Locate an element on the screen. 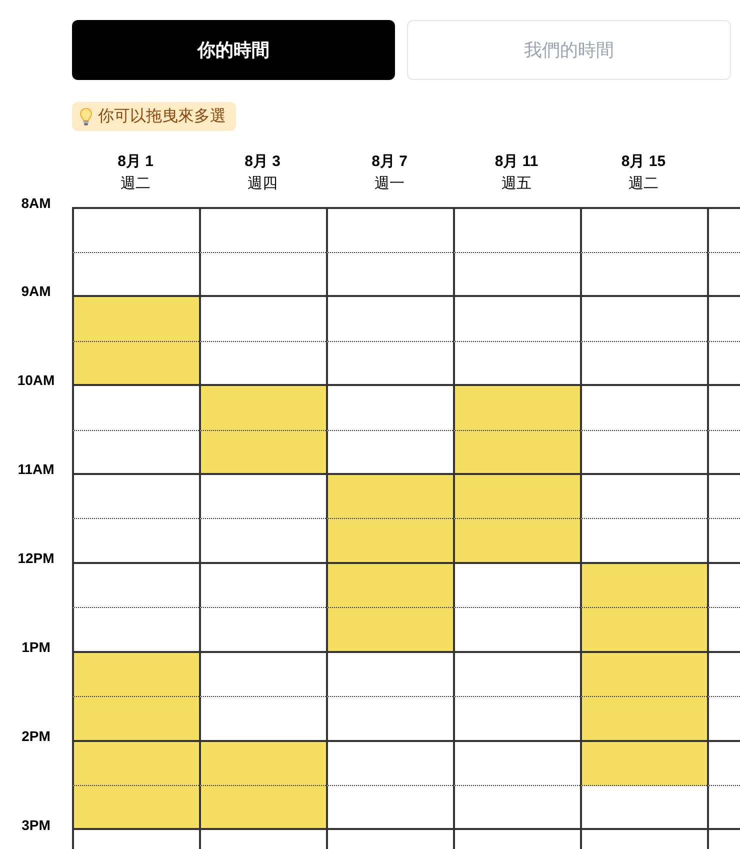 This screenshot has height=849, width=740. time-label: 12PM is located at coordinates (36, 558).